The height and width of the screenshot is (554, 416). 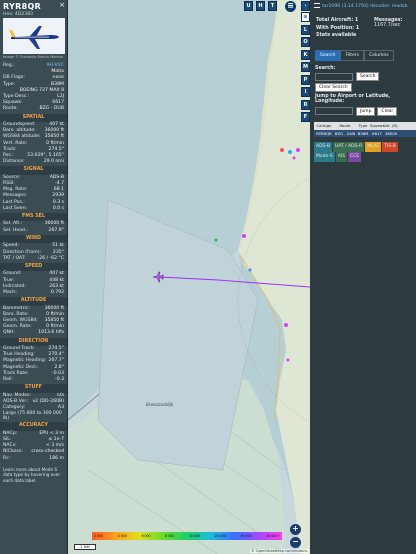 What do you see at coordinates (368, 76) in the screenshot?
I see `search-button: Search` at bounding box center [368, 76].